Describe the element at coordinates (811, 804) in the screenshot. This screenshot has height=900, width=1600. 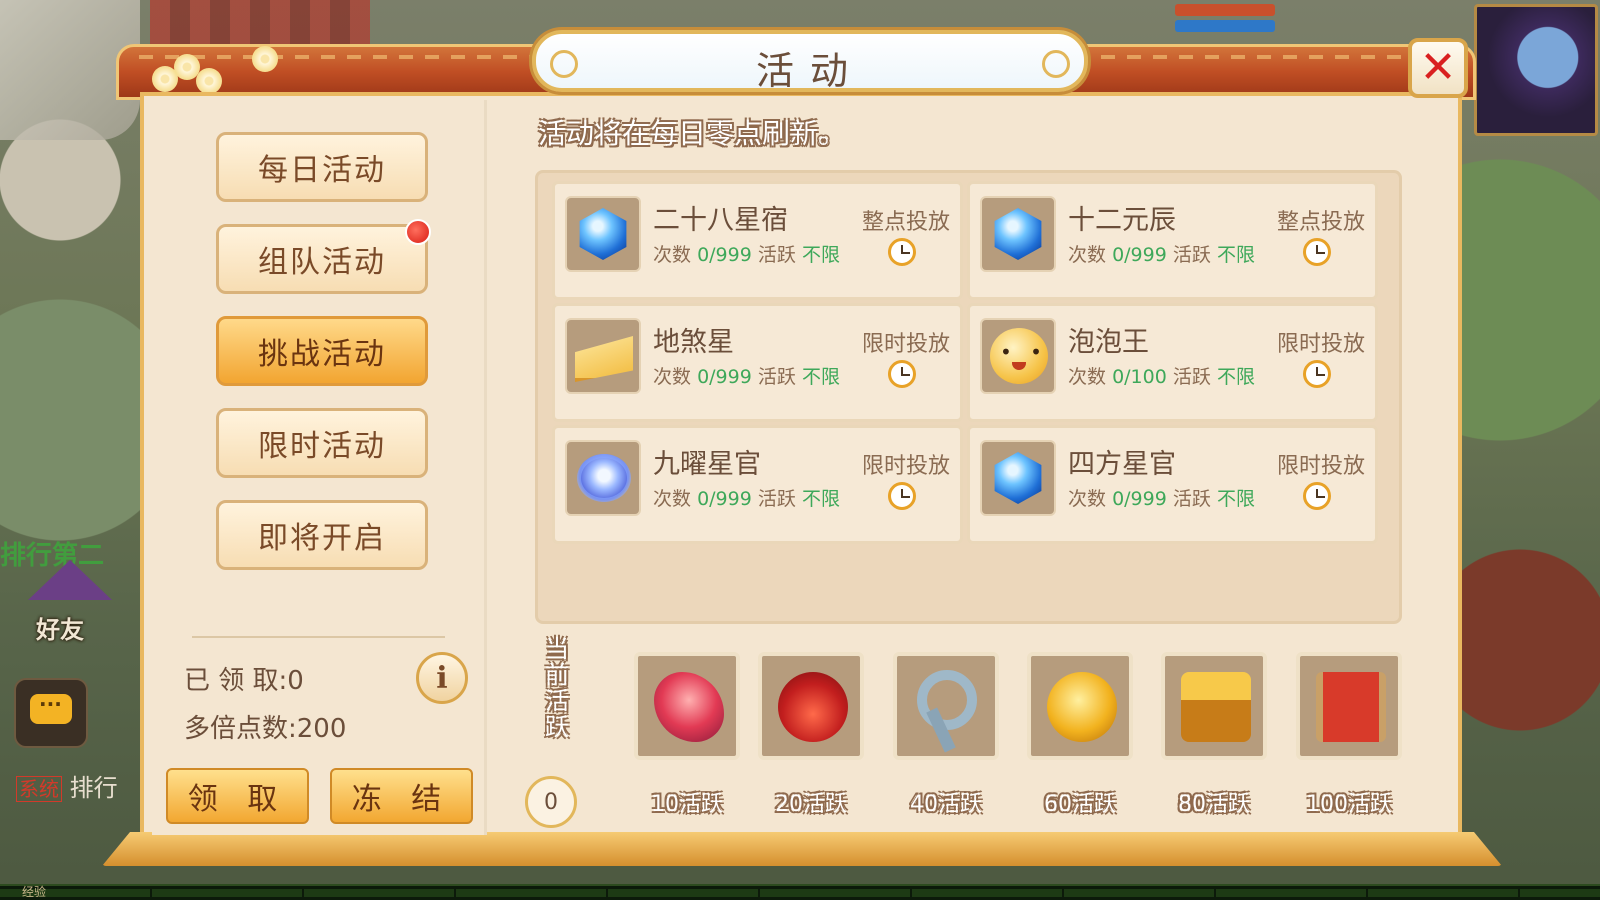
I see `reward-label: 20活跃` at that location.